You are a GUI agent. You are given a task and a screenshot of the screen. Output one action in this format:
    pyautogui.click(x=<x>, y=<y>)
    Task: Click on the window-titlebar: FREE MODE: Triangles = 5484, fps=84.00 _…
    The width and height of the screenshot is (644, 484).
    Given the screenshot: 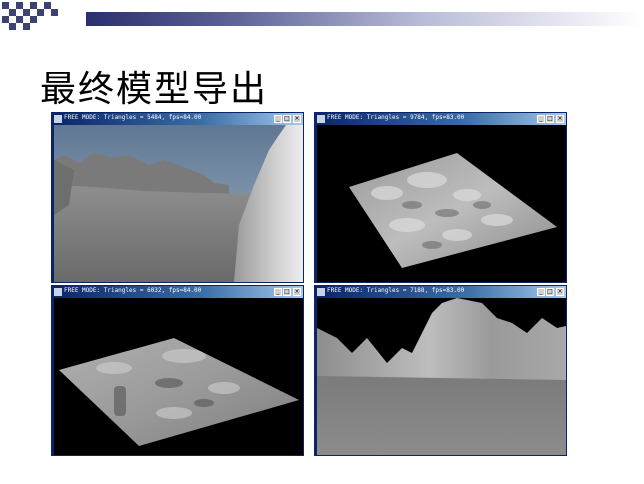 What is the action you would take?
    pyautogui.click(x=177, y=119)
    